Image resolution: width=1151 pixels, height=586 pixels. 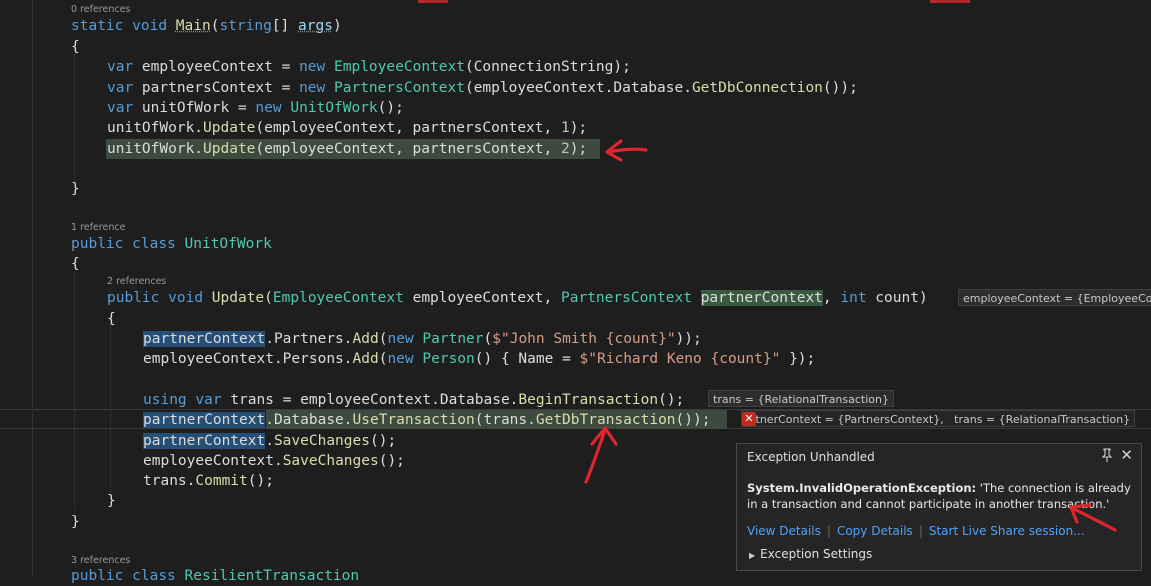 I want to click on method-name: SaveChanges, so click(x=330, y=461).